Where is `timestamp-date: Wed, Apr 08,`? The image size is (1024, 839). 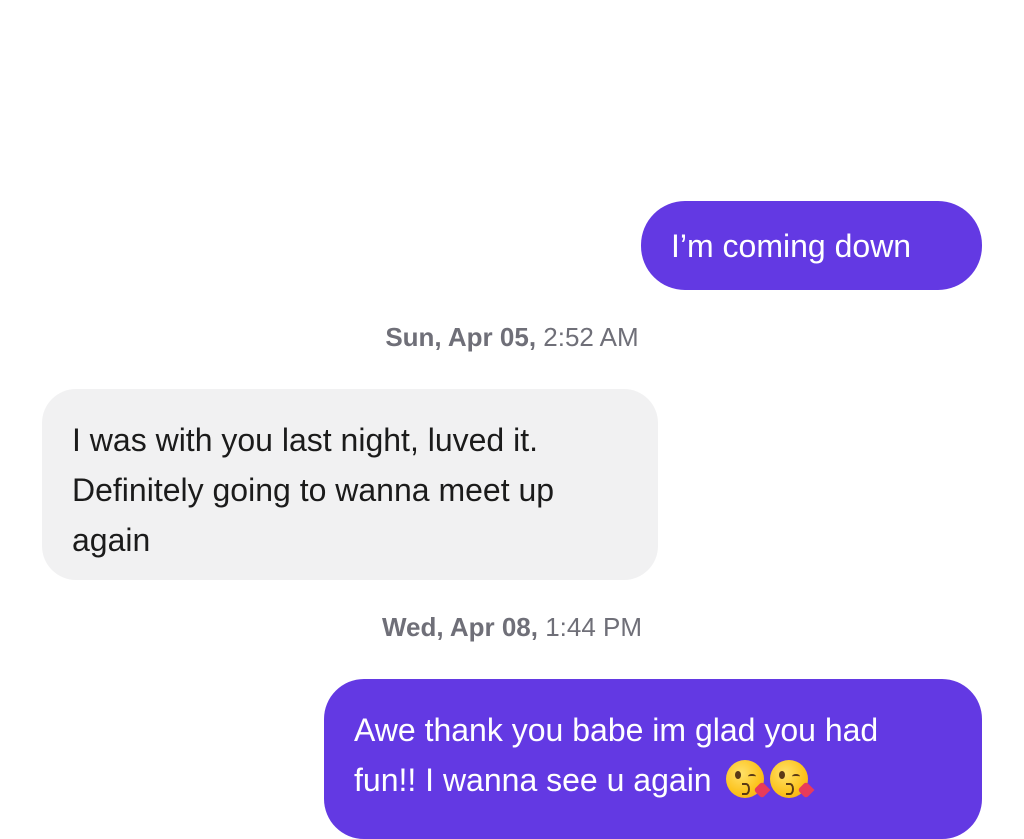
timestamp-date: Wed, Apr 08, is located at coordinates (459, 627).